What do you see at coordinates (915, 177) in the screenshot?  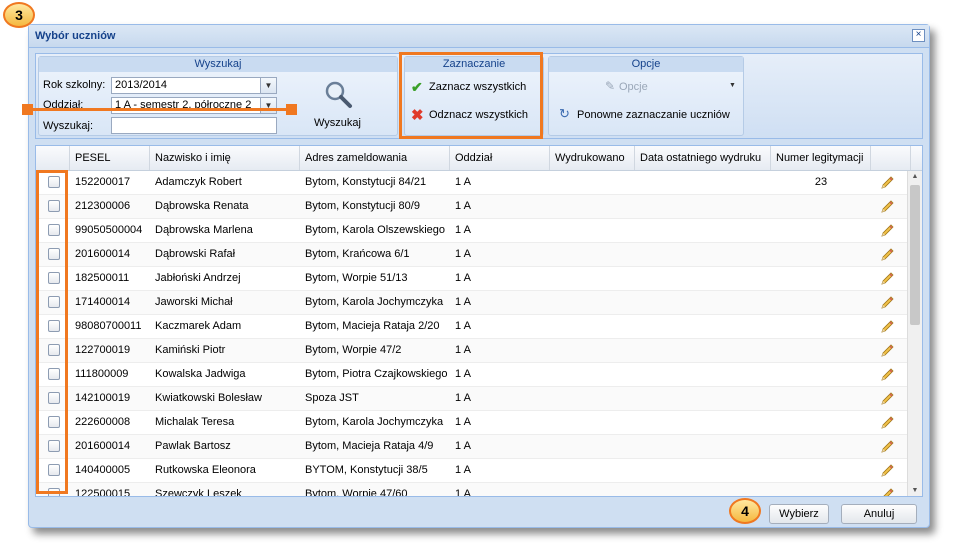 I see `scroll-up-icon: ▲` at bounding box center [915, 177].